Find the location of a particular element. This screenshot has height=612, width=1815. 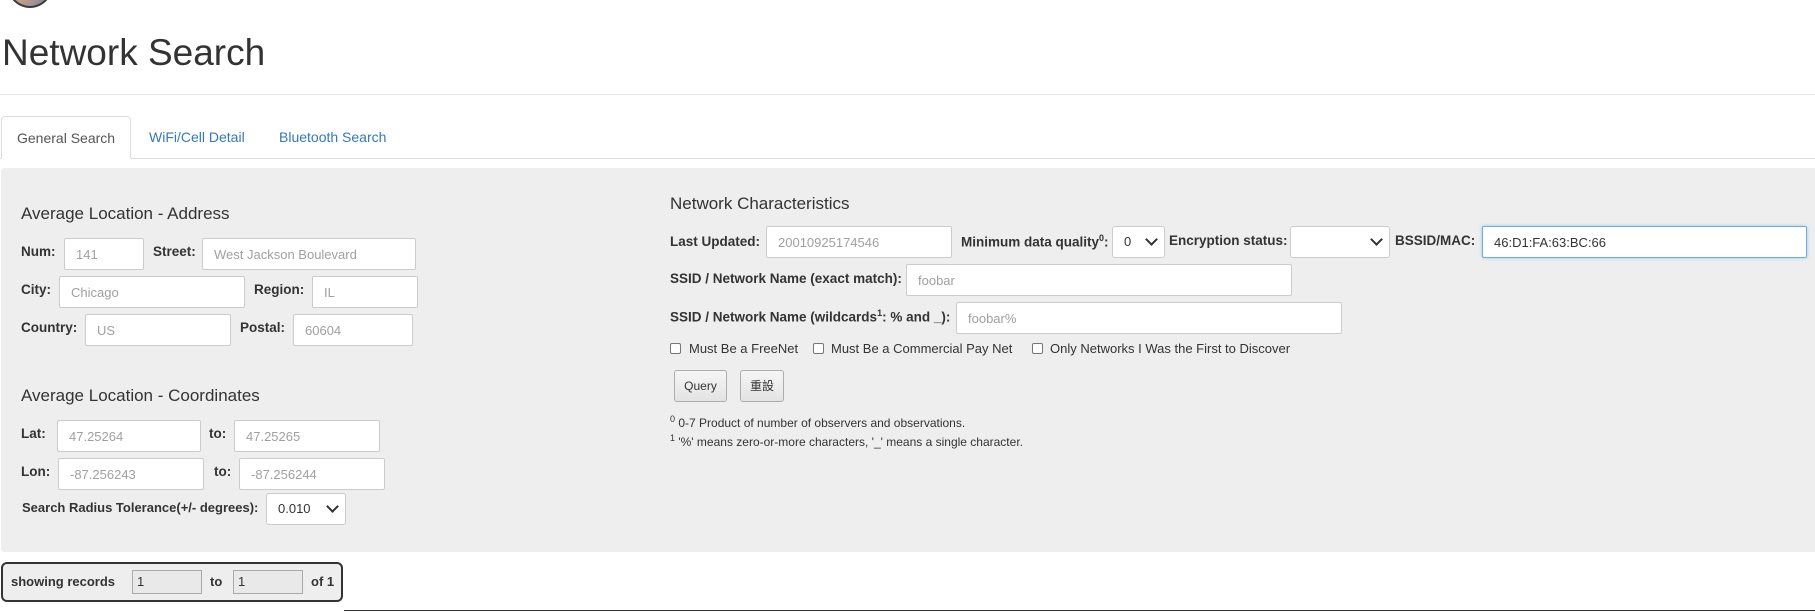

encryption-status-label: Encryption status: is located at coordinates (1228, 240).